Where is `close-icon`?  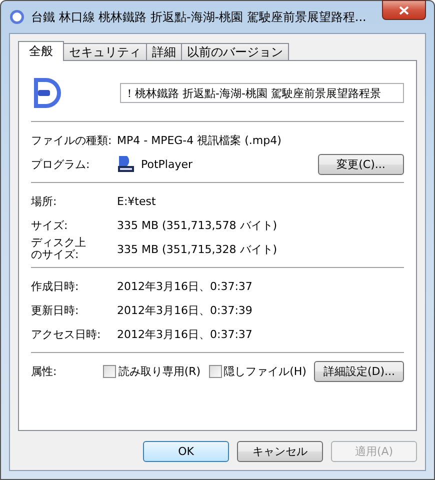 close-icon is located at coordinates (404, 10).